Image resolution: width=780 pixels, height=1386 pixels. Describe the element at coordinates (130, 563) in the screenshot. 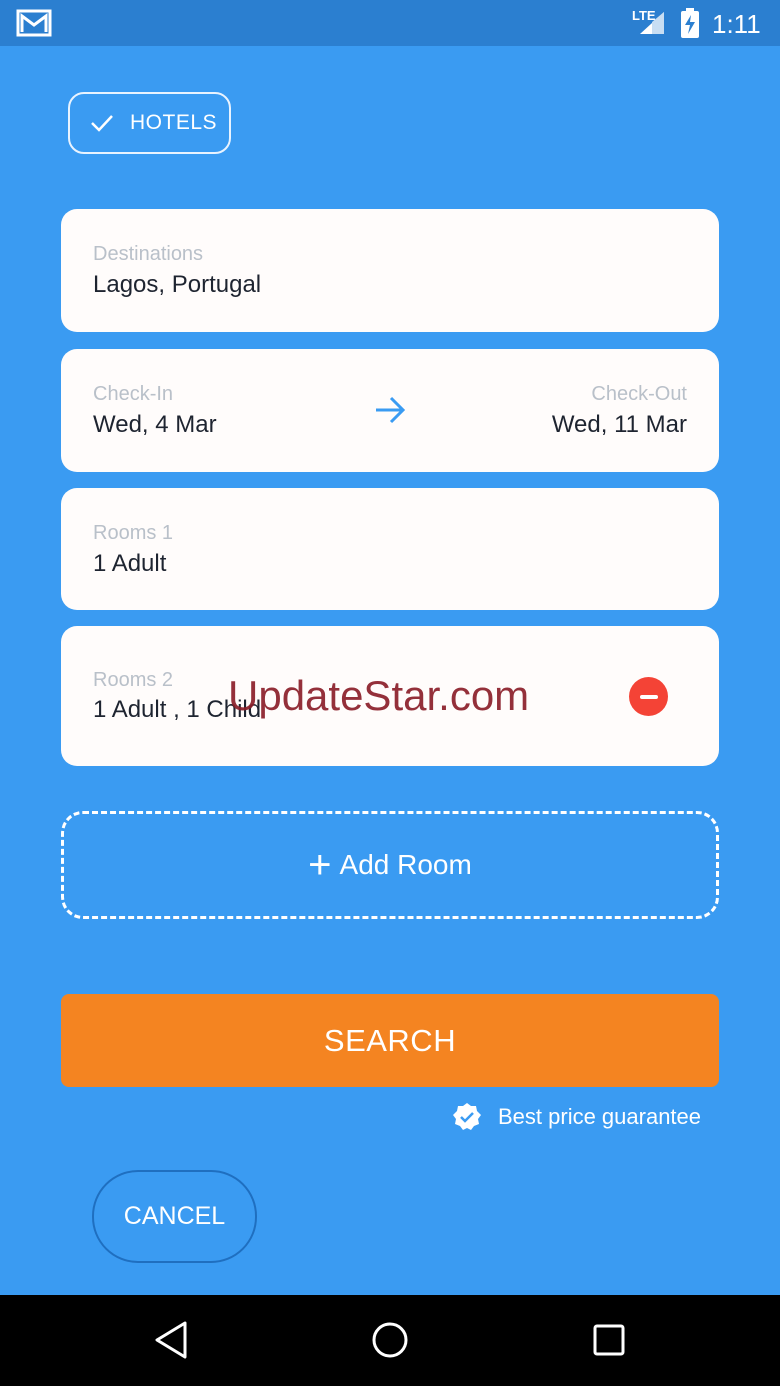

I see `room-1-value: 1 Adult` at that location.